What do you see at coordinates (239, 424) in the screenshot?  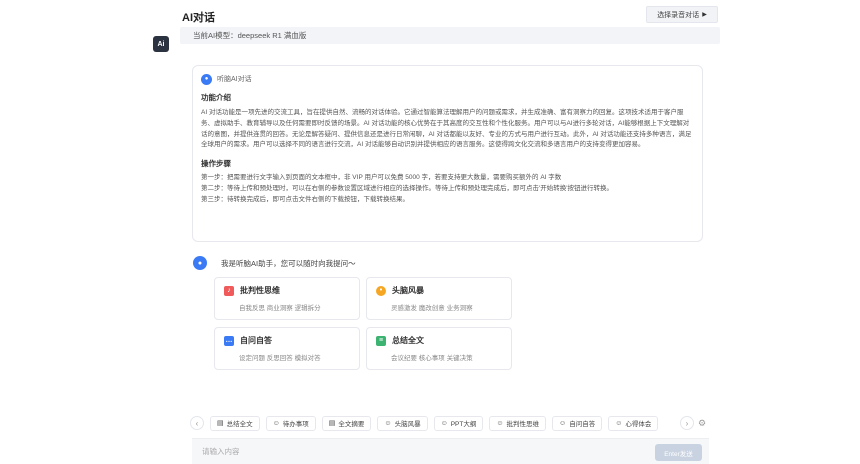 I see `chip-label: 总结全文` at bounding box center [239, 424].